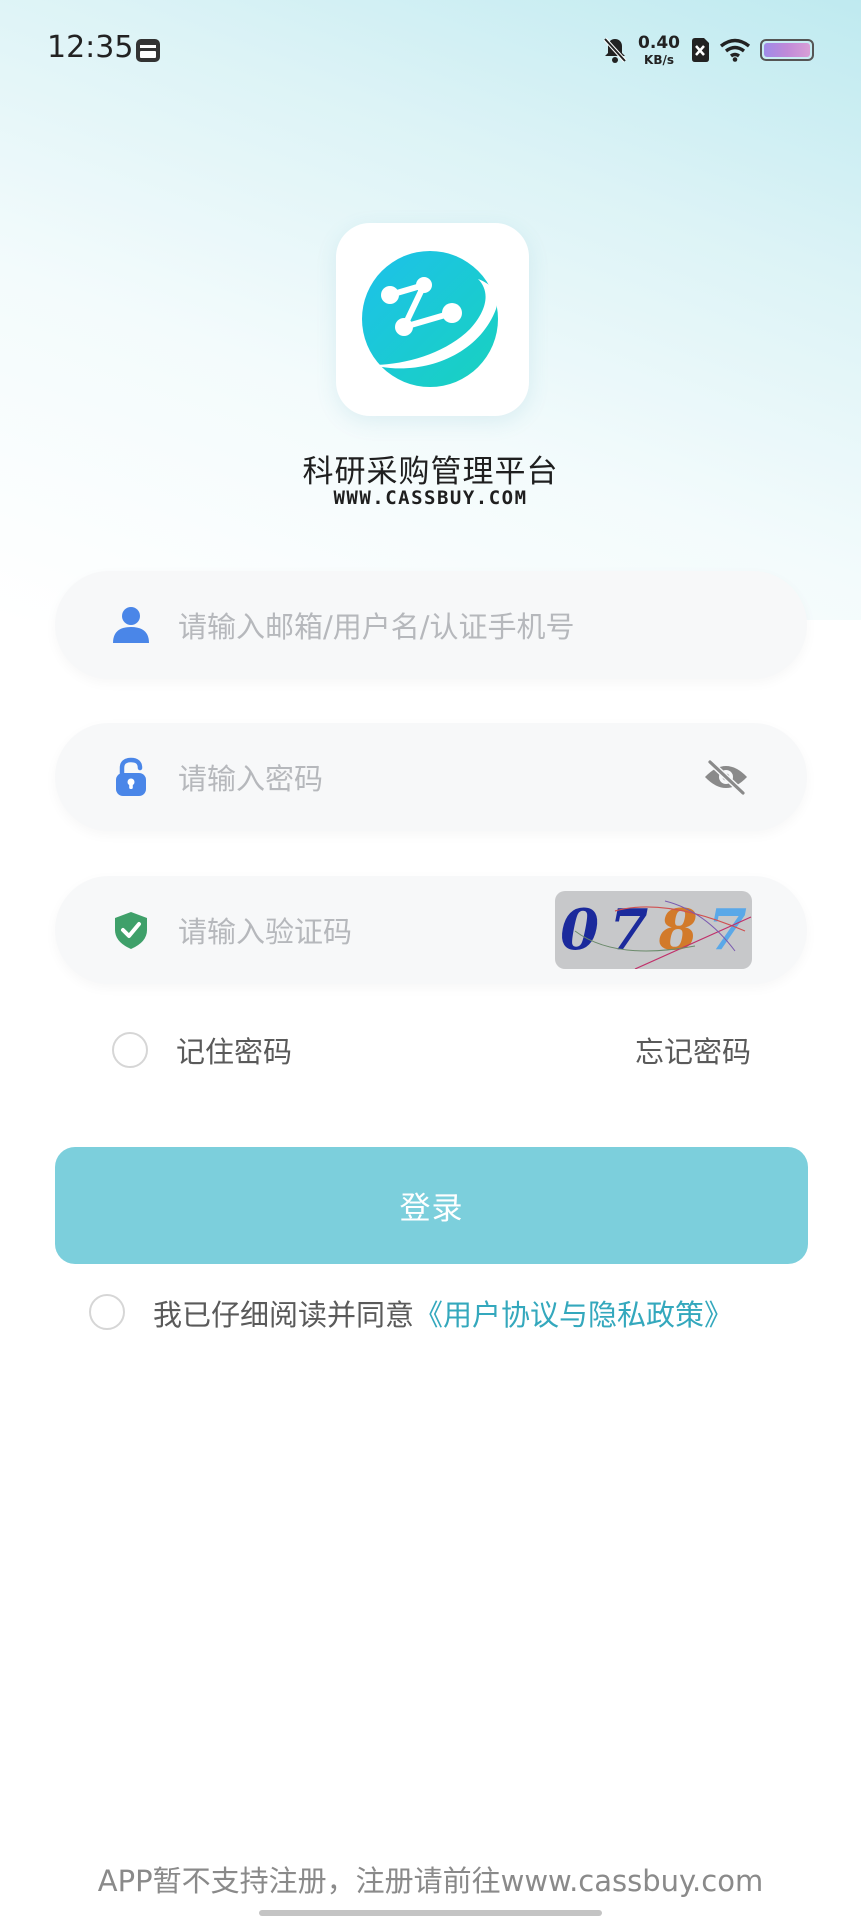  I want to click on app-logo, so click(432, 319).